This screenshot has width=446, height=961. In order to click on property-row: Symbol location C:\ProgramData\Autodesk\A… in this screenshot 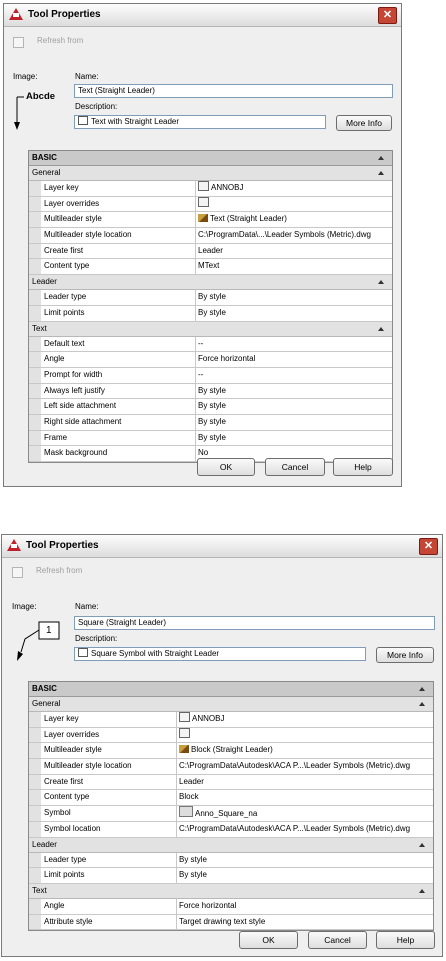, I will do `click(231, 829)`.